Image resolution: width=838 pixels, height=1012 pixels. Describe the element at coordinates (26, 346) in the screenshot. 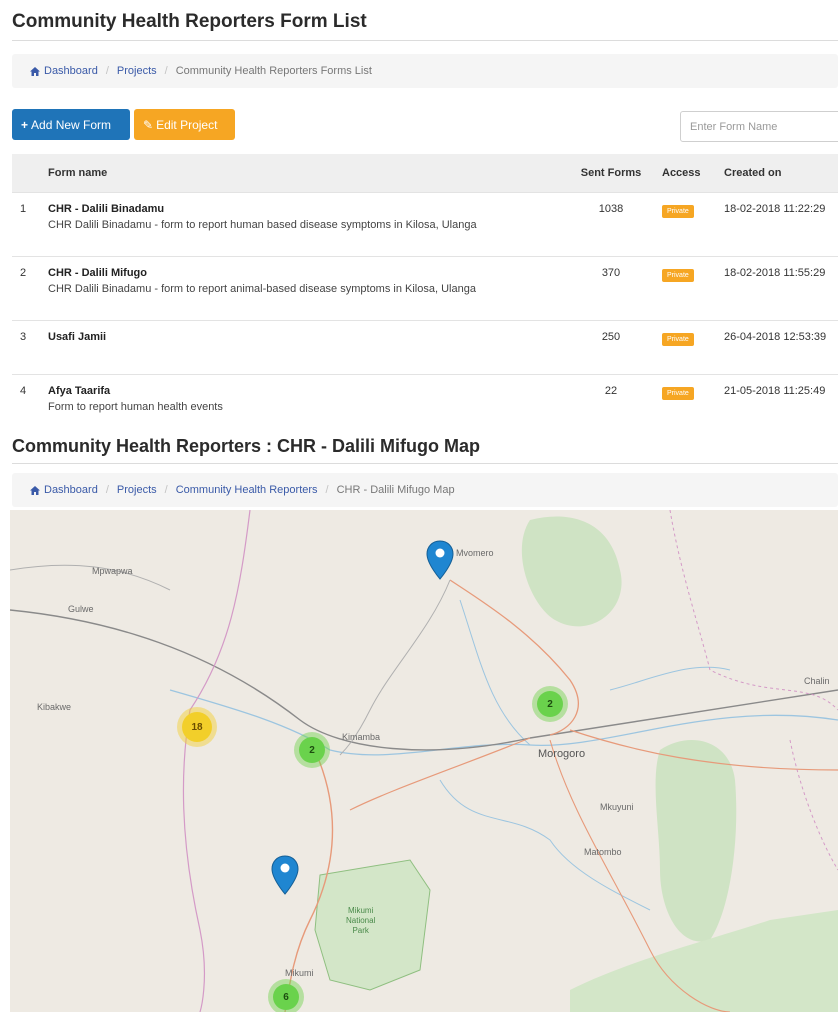

I see `row-number: 3` at that location.